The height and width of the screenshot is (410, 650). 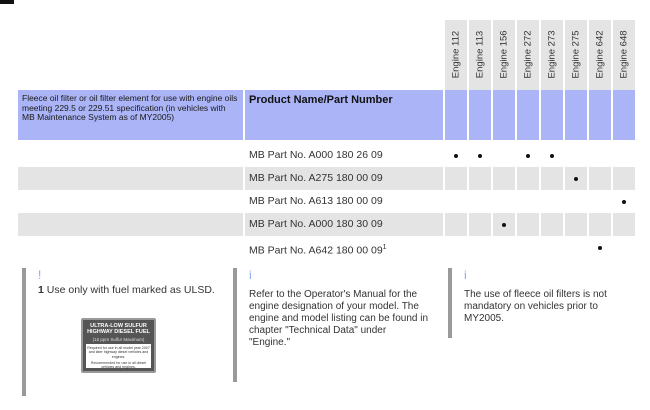 What do you see at coordinates (456, 54) in the screenshot?
I see `engine-label: Engine 112` at bounding box center [456, 54].